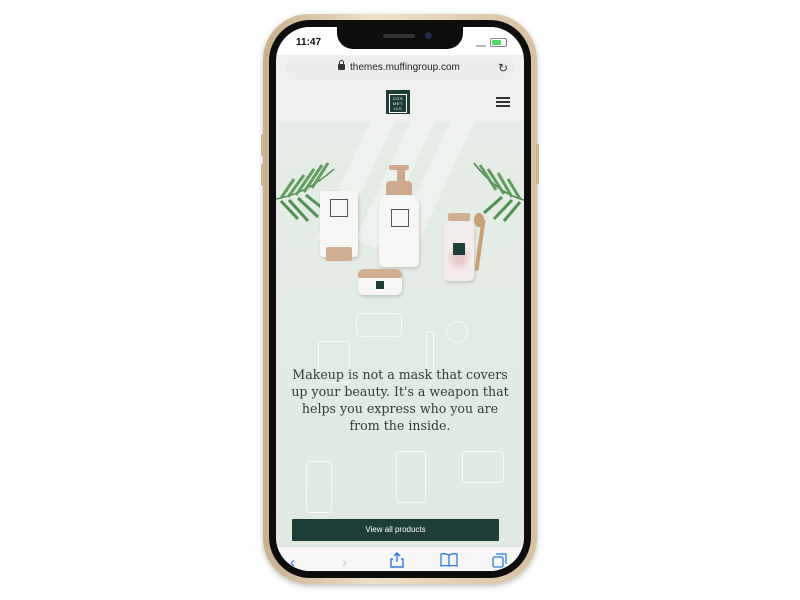 This screenshot has width=800, height=600. I want to click on site-header: COS MET ICS, so click(400, 102).